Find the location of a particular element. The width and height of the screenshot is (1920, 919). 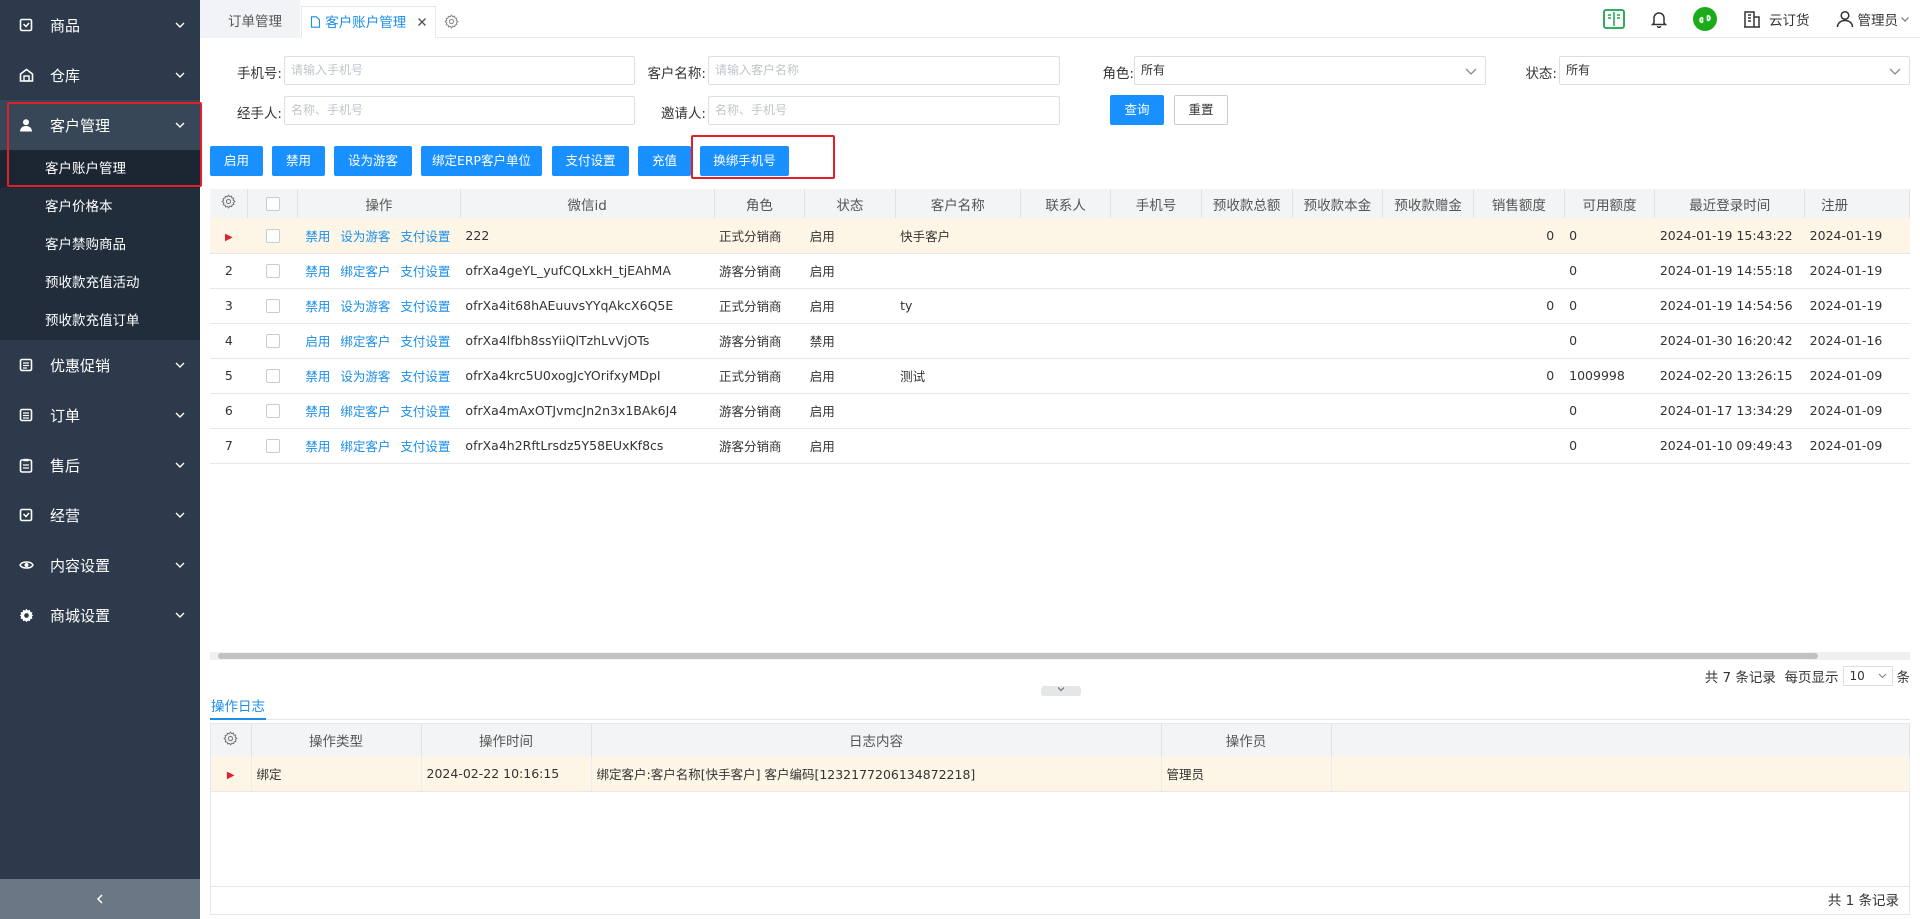

horizontal-scrollbar is located at coordinates (1060, 656).